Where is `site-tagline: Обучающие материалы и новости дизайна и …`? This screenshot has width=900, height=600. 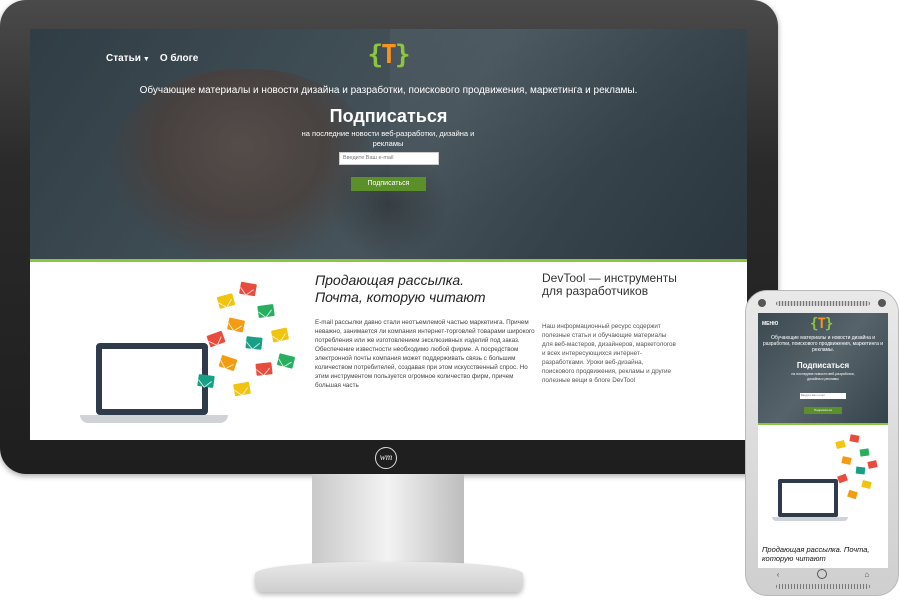
site-tagline: Обучающие материалы и новости дизайна и … is located at coordinates (388, 90).